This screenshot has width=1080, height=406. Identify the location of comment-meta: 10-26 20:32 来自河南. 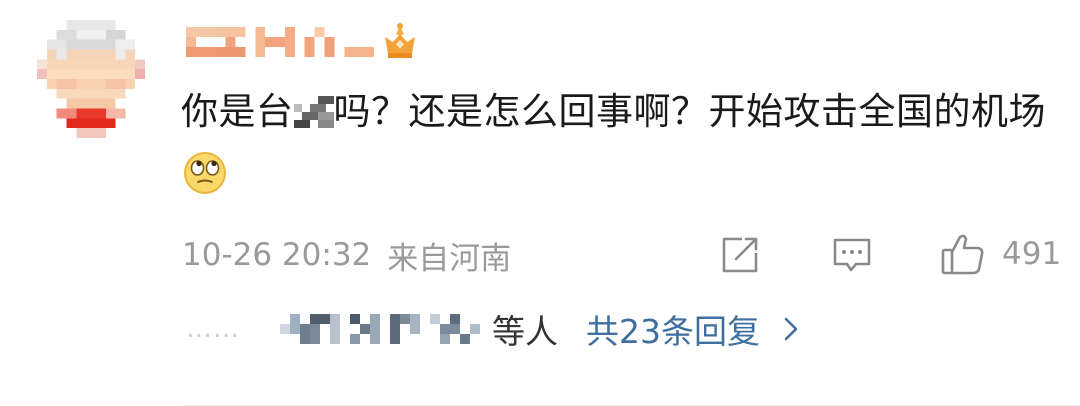
(346, 255).